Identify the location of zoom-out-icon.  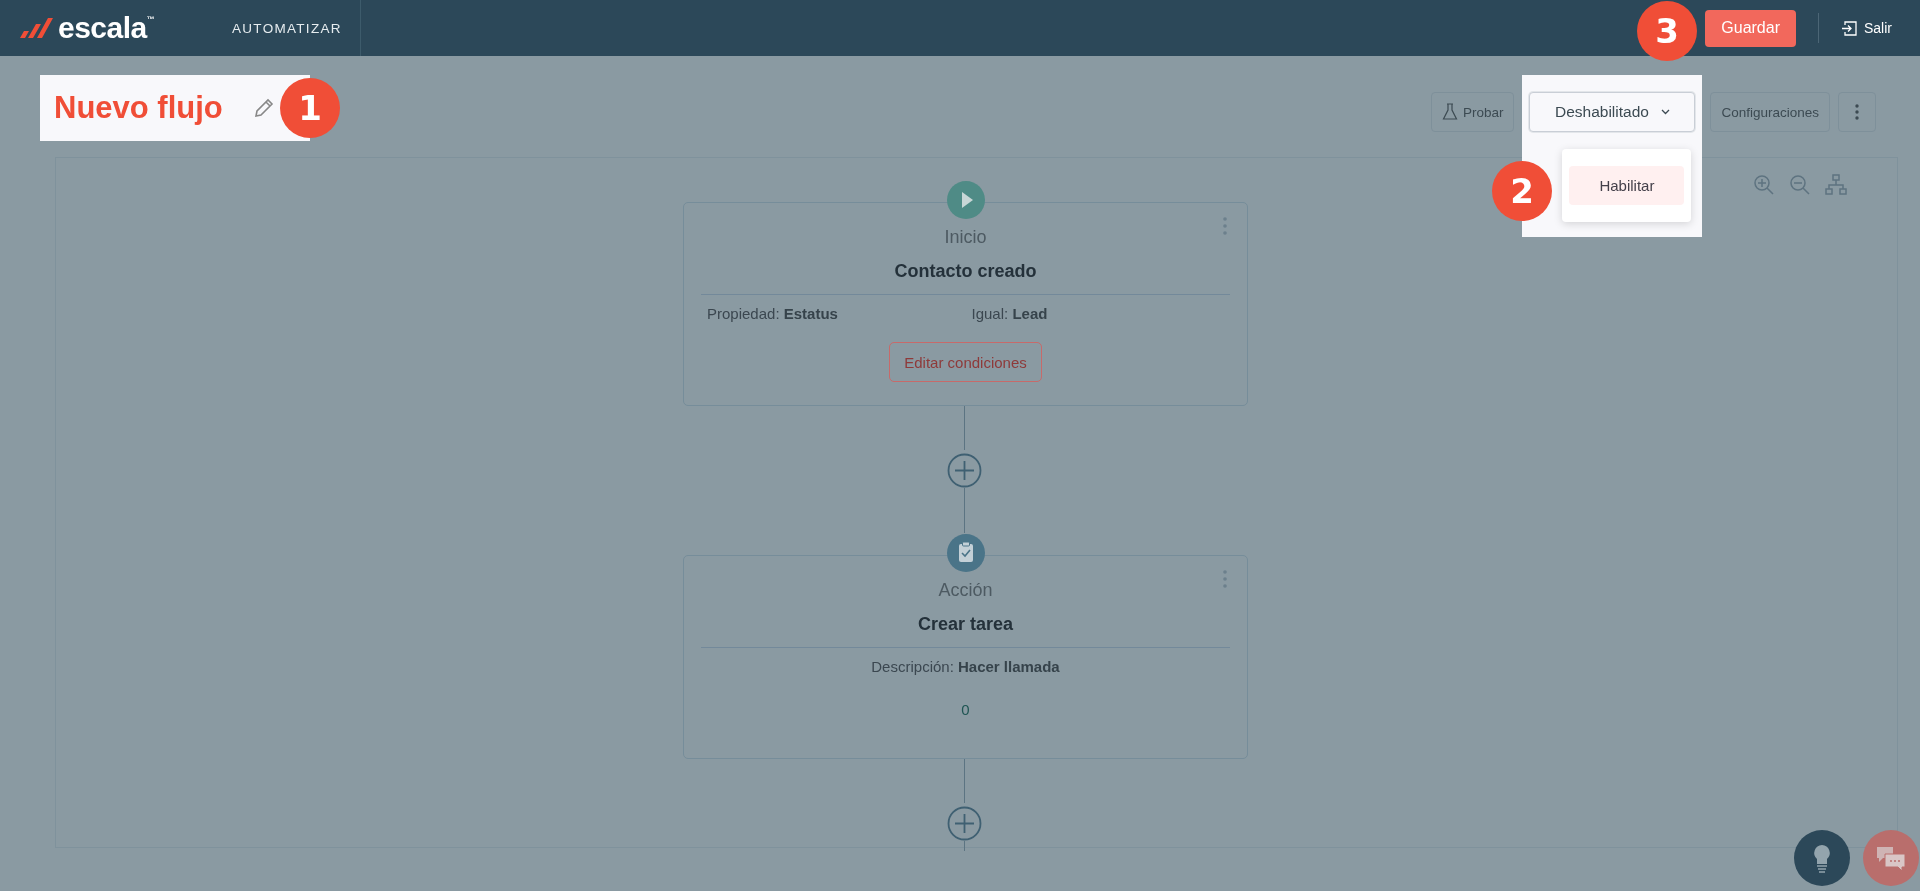
(1800, 185).